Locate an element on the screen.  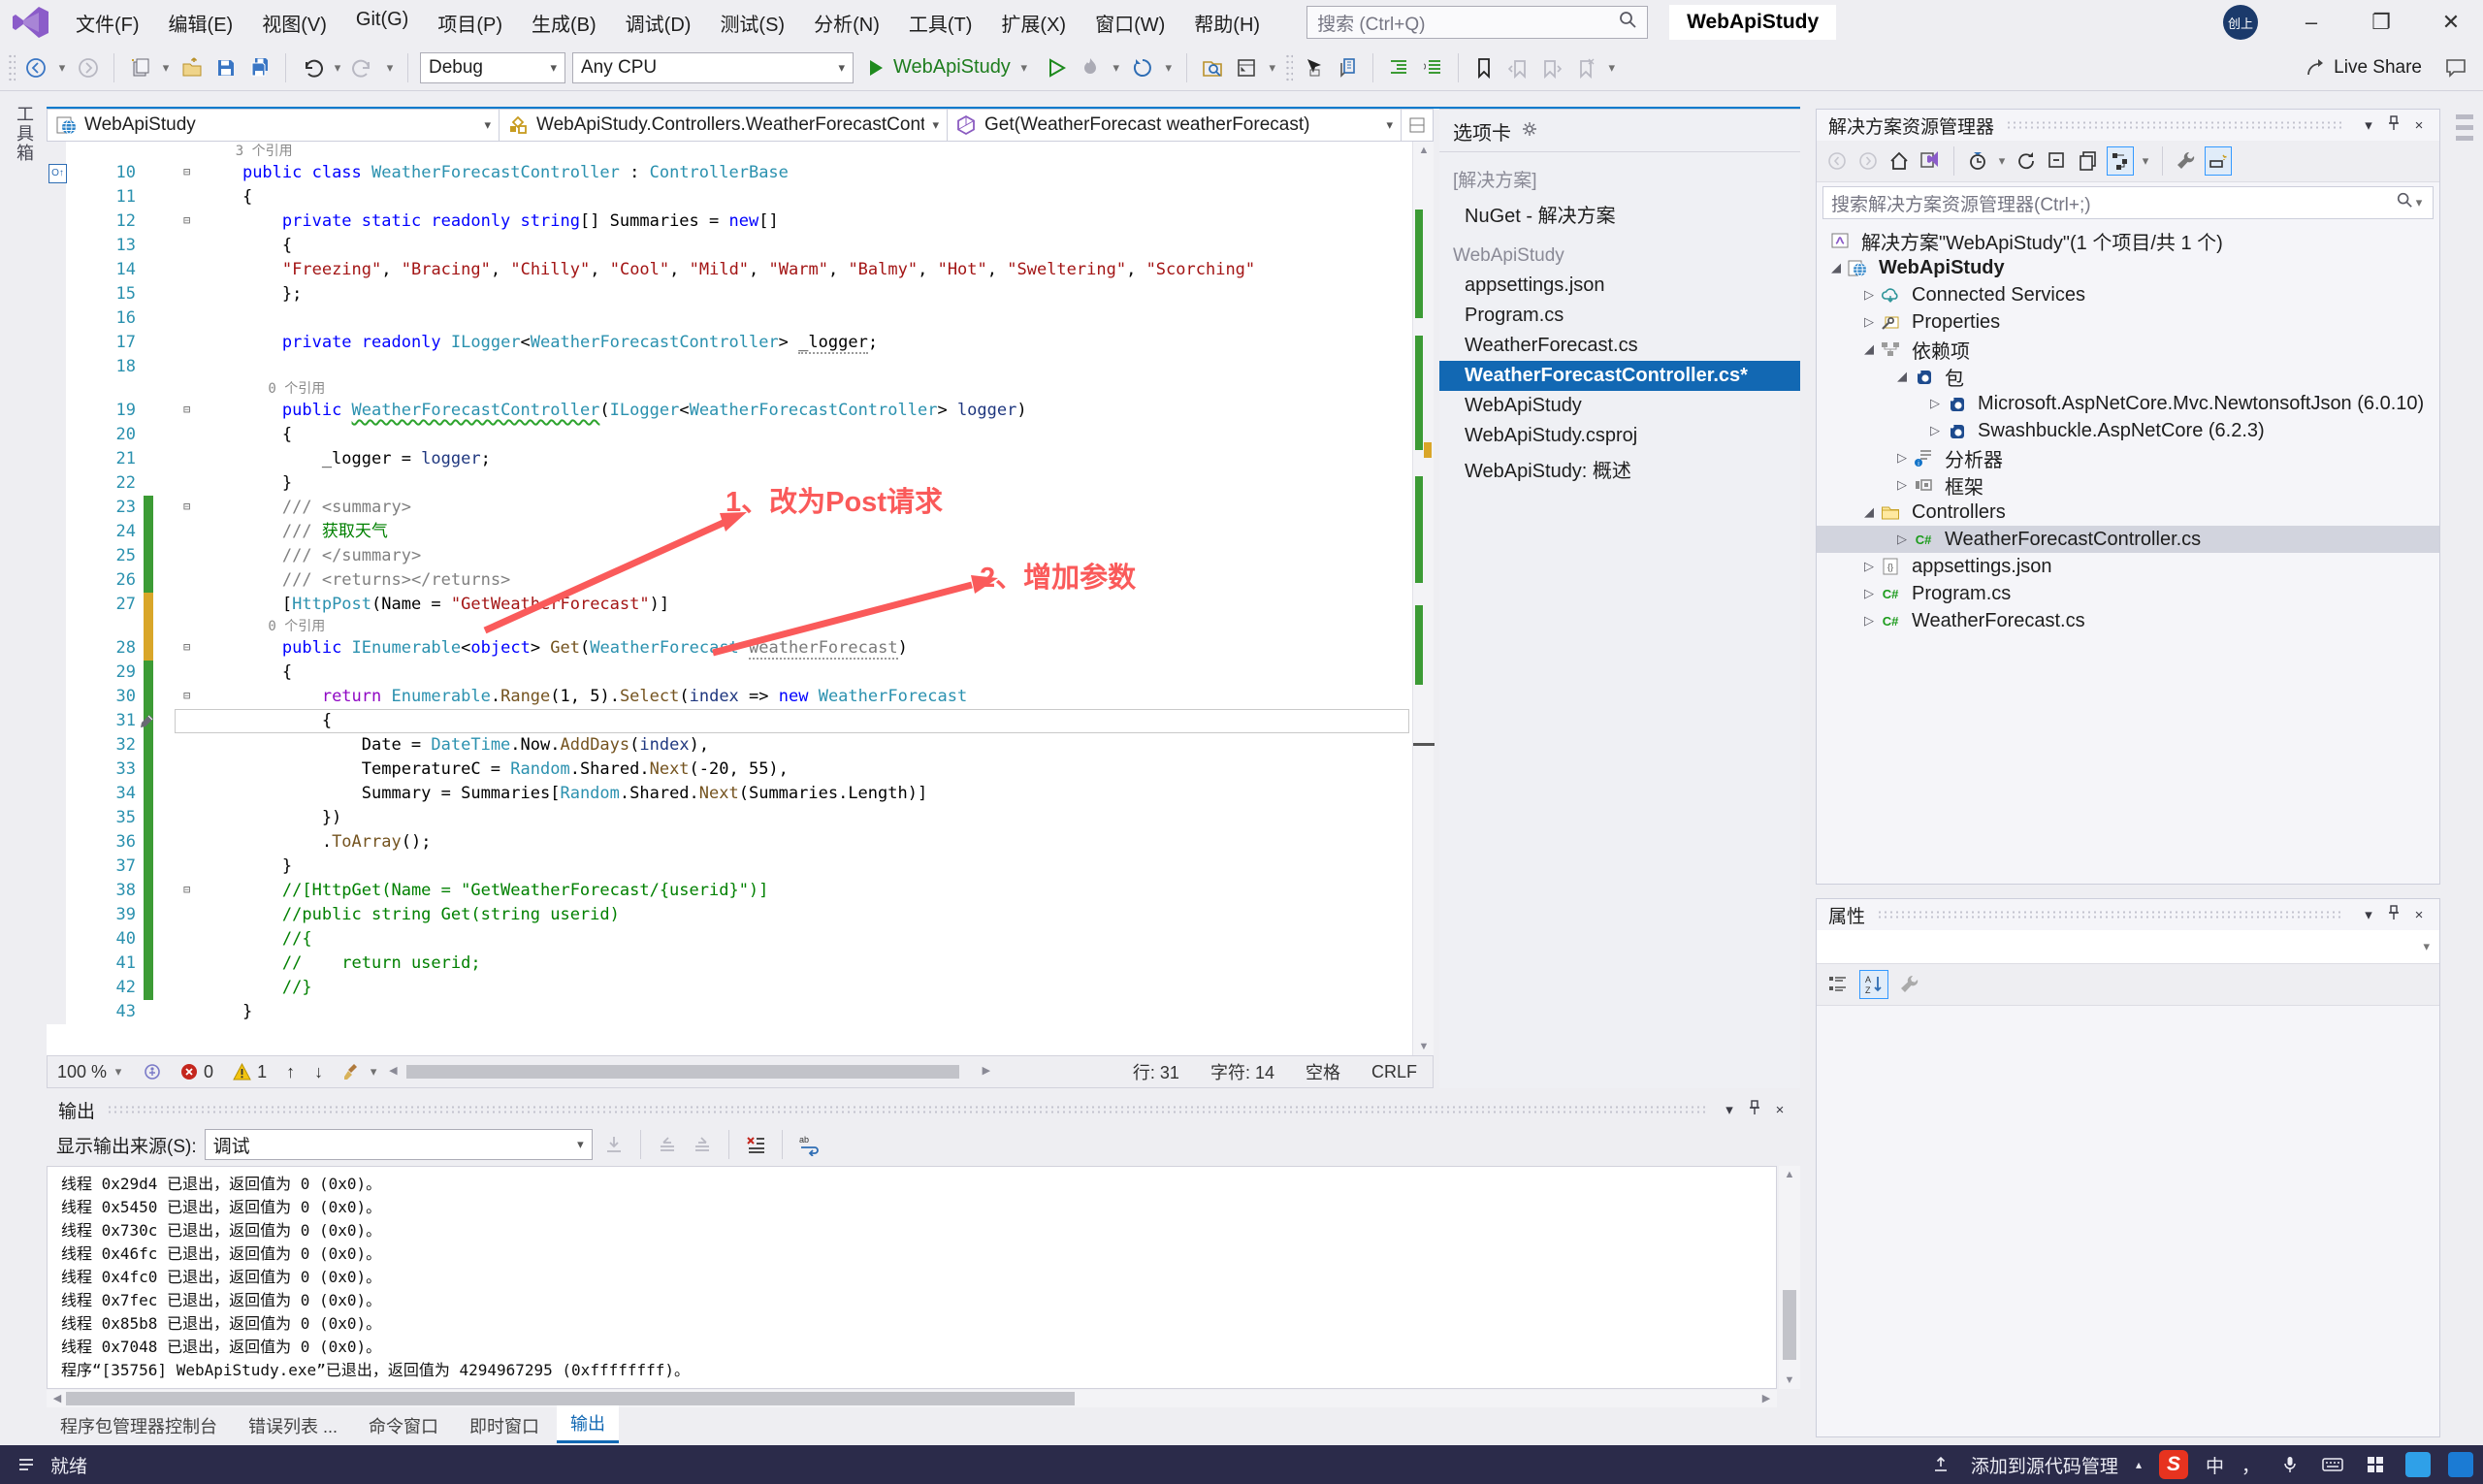
zoom-dropdown: 100 % ▾ is located at coordinates (91, 1072).